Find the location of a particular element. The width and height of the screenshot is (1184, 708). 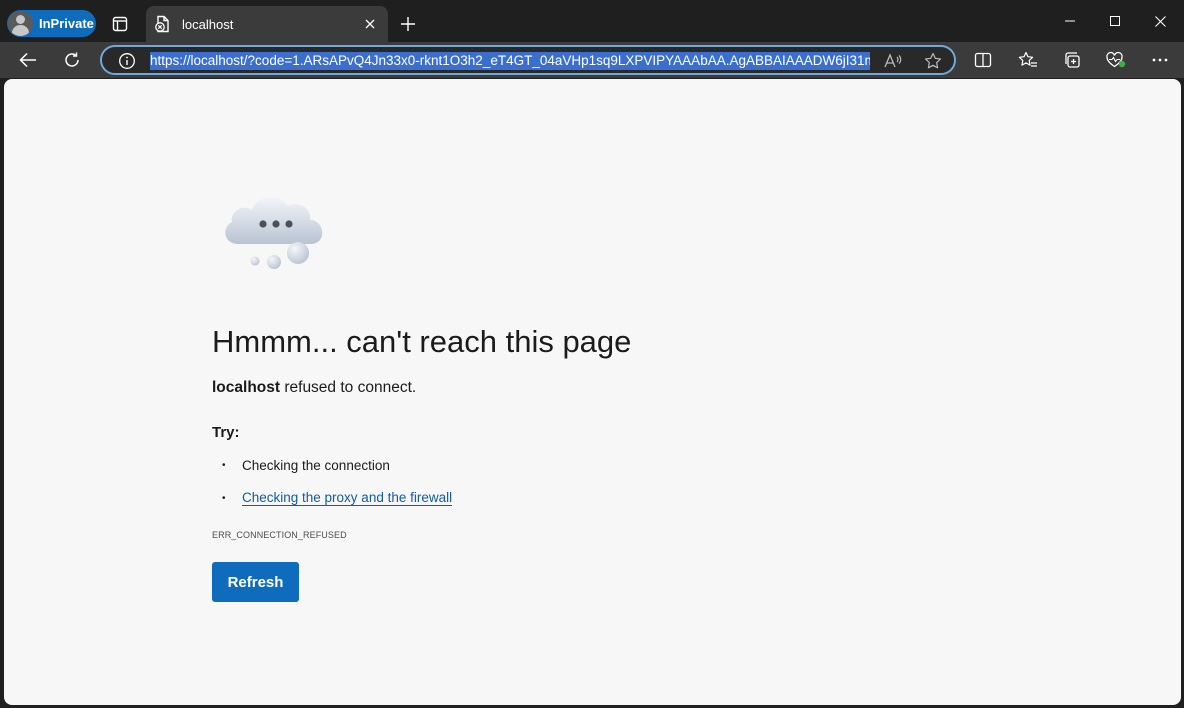

title-bar: InPrivate localhost is located at coordinates (592, 21).